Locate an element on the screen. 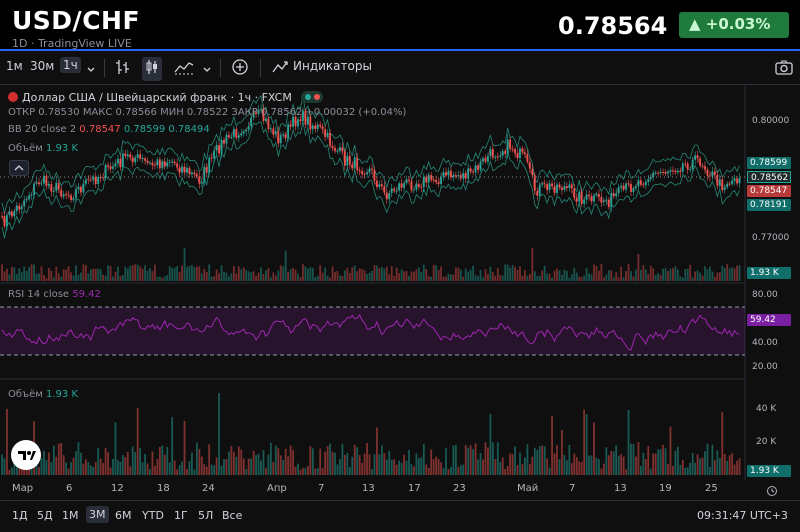 This screenshot has height=532, width=800. range-ytd-button: YTD is located at coordinates (153, 515).